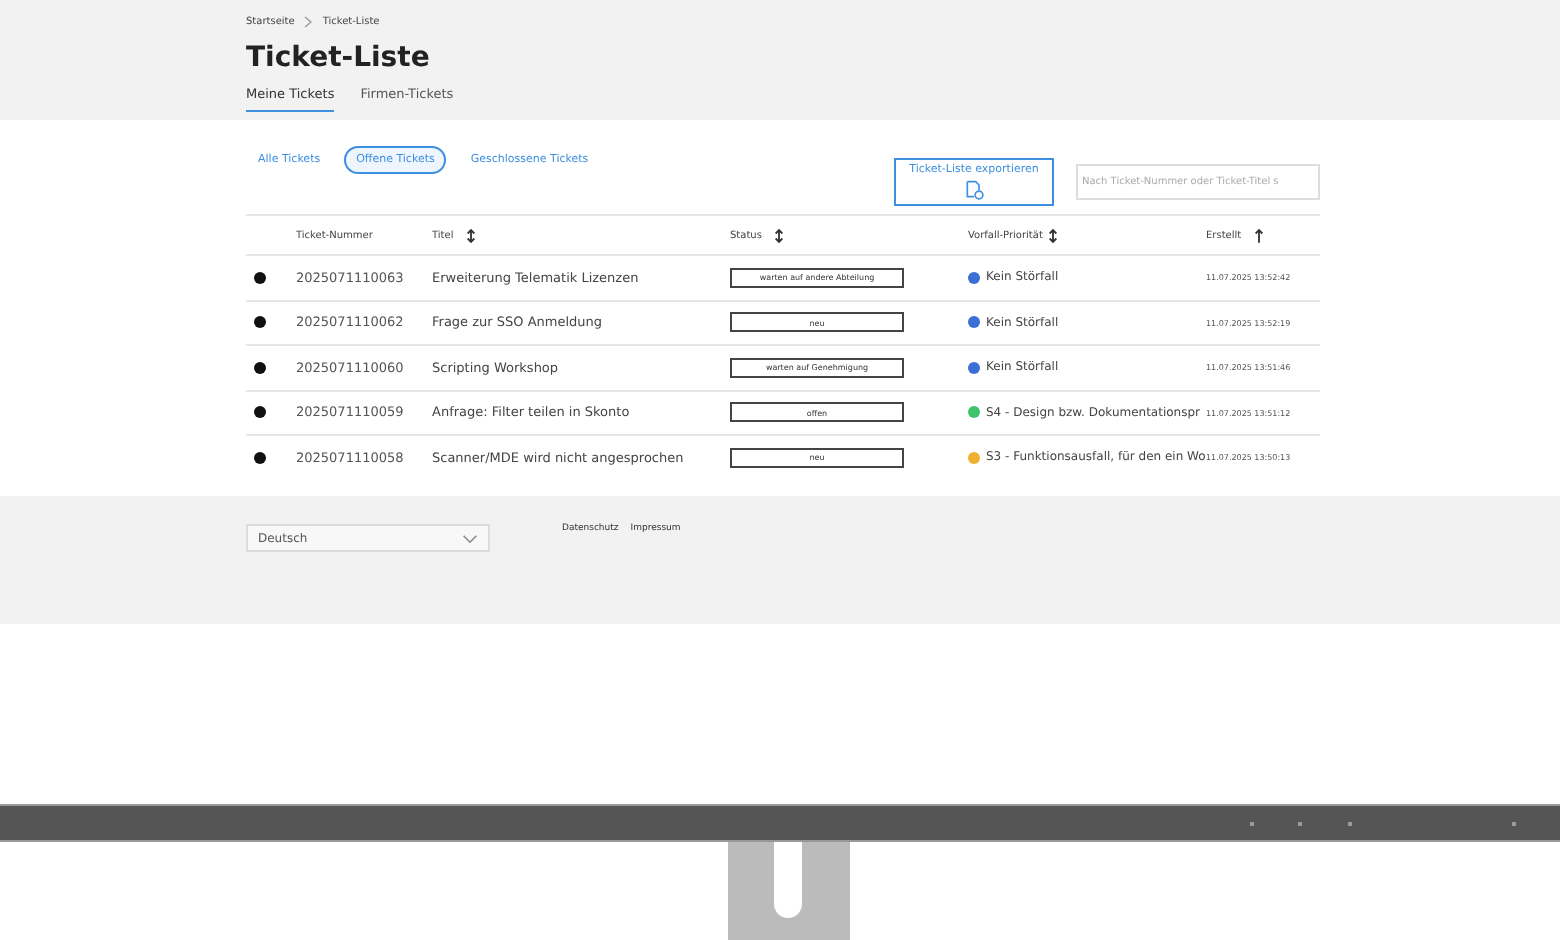 The width and height of the screenshot is (1560, 940). What do you see at coordinates (308, 22) in the screenshot?
I see `chevron-right-icon` at bounding box center [308, 22].